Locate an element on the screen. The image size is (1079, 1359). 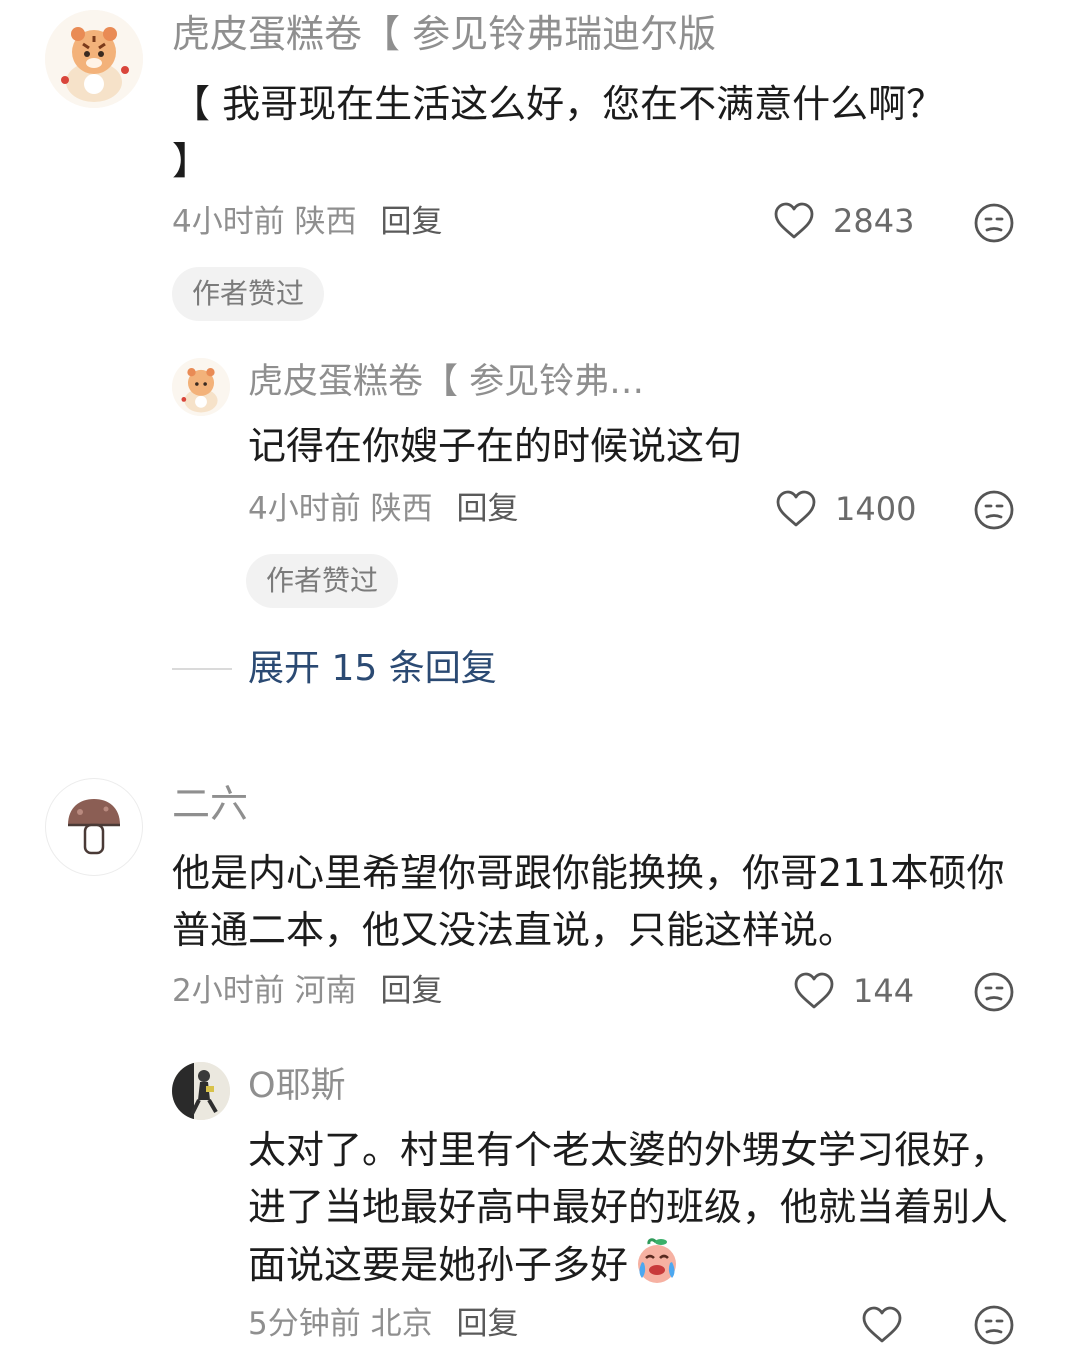
mushroom-avatar-icon is located at coordinates (94, 827).